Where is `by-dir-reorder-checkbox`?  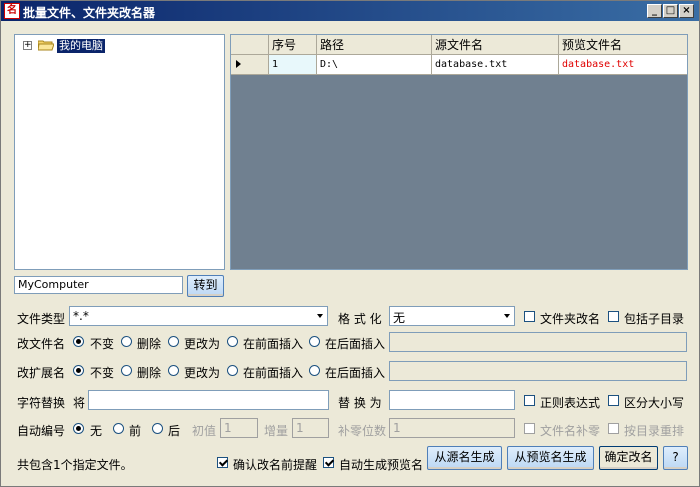 by-dir-reorder-checkbox is located at coordinates (613, 428).